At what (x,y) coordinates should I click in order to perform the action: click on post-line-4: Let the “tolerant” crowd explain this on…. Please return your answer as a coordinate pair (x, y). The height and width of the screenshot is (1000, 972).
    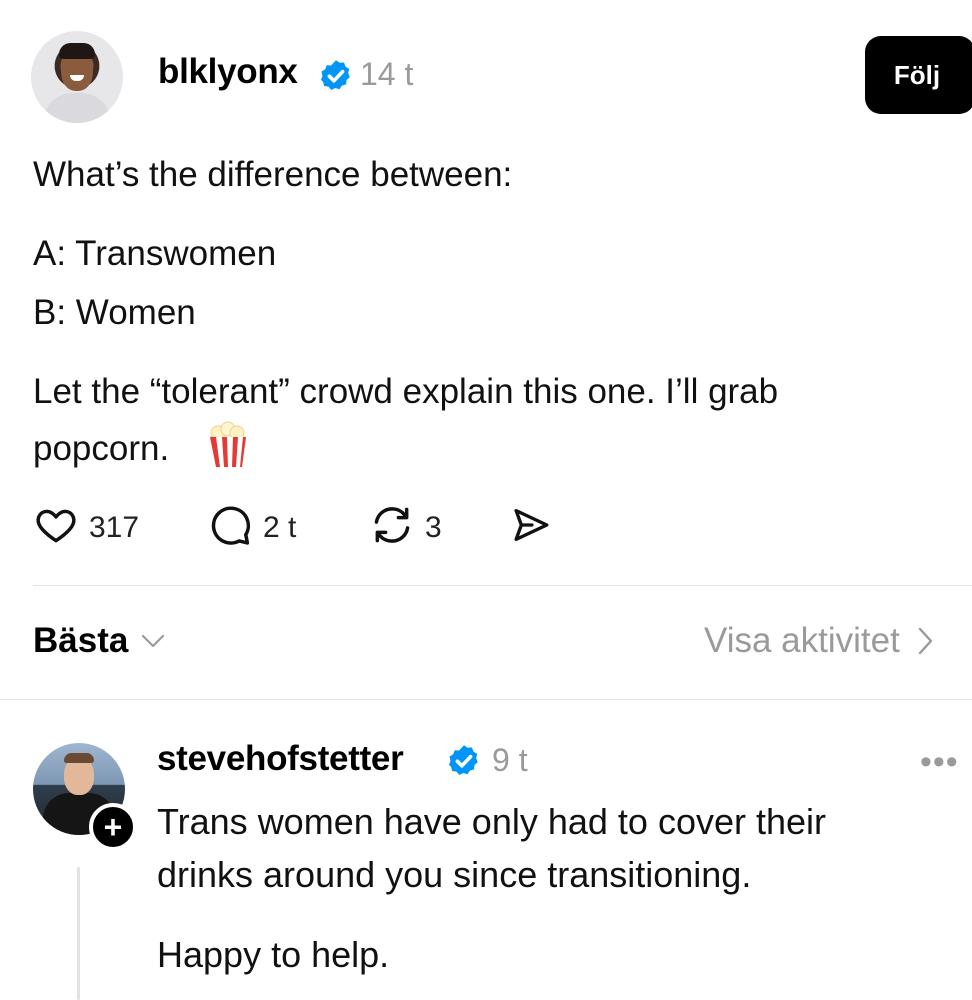
    Looking at the image, I should click on (406, 391).